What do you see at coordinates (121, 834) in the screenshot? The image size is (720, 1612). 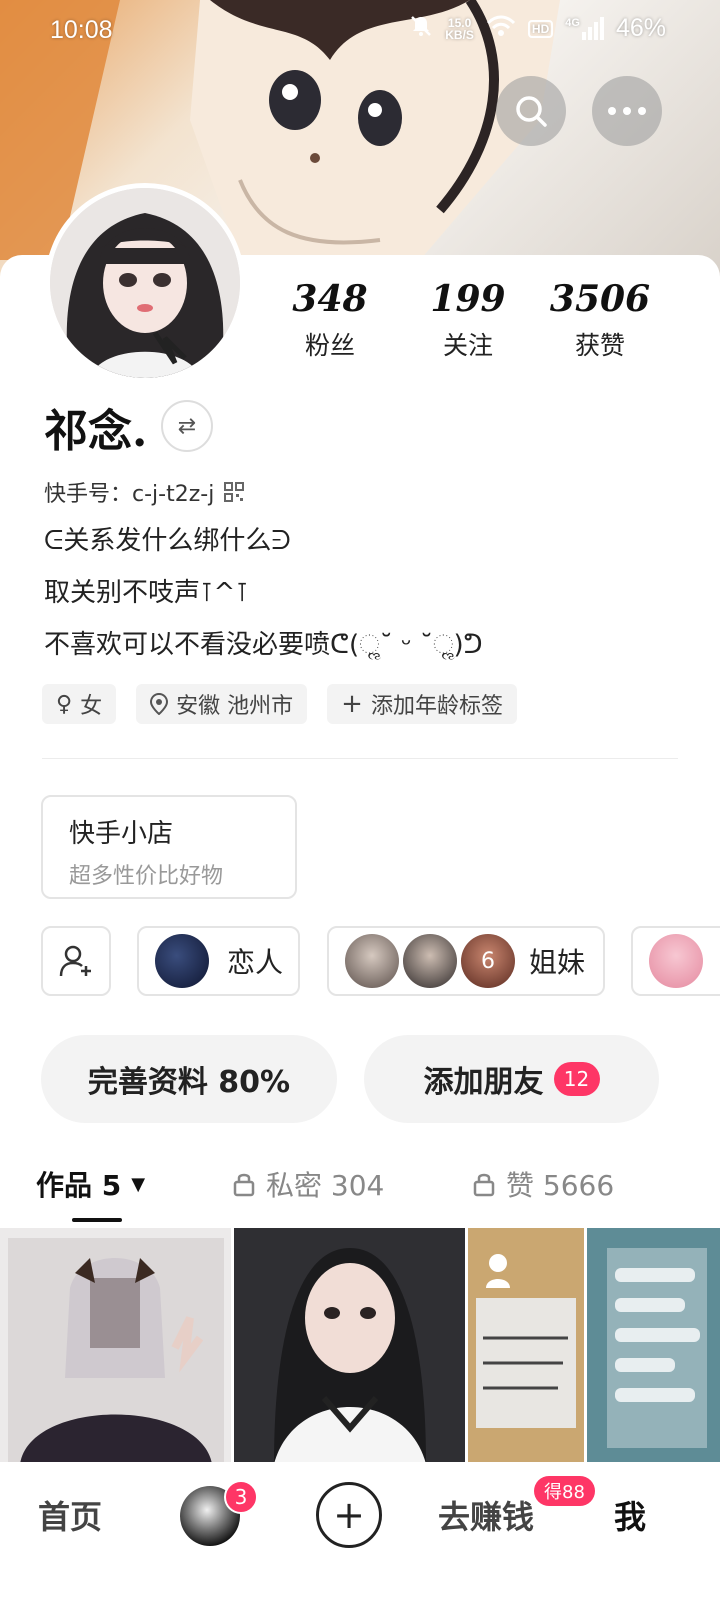 I see `shop-title: 快手小店` at bounding box center [121, 834].